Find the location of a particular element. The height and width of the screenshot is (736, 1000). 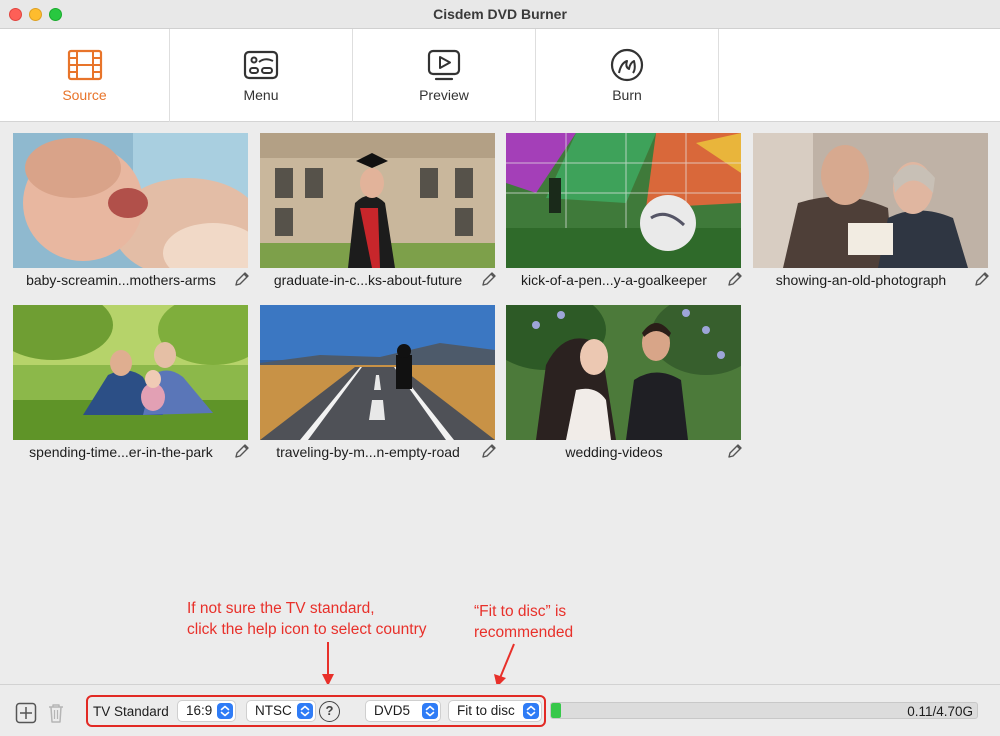

video-name: showing-an-old-photograph is located at coordinates (861, 280).